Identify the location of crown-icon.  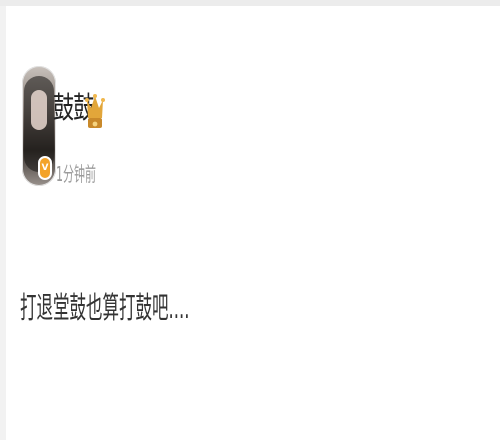
(95, 111).